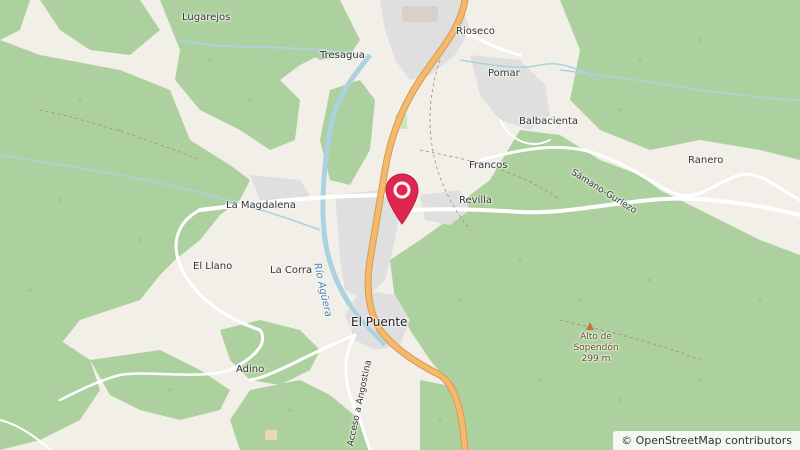 The image size is (800, 450). I want to click on attribution-link: OpenStreetMap contributors, so click(714, 440).